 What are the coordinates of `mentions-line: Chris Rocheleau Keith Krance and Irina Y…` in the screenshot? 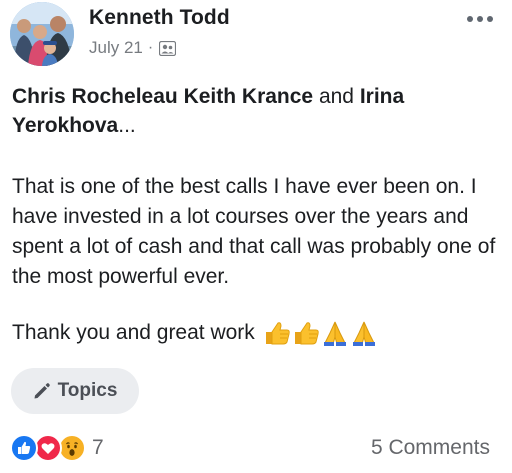 It's located at (252, 111).